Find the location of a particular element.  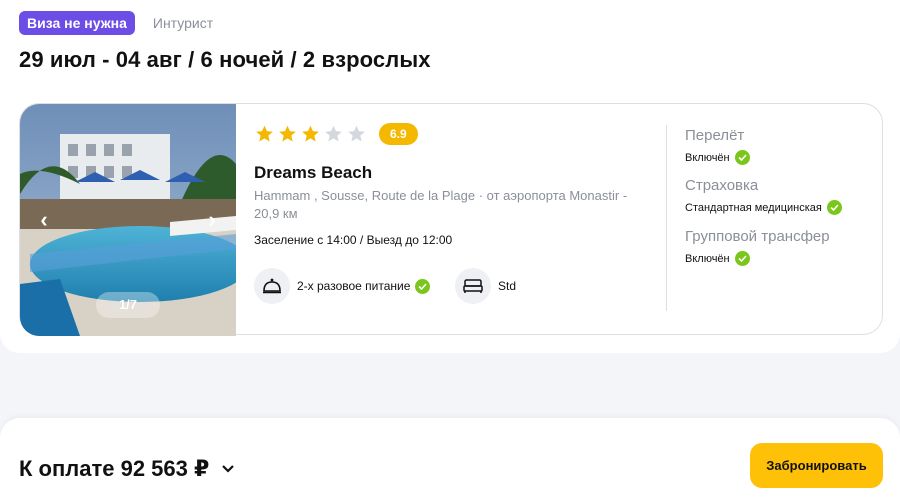

book-button: Забронировать is located at coordinates (816, 465).